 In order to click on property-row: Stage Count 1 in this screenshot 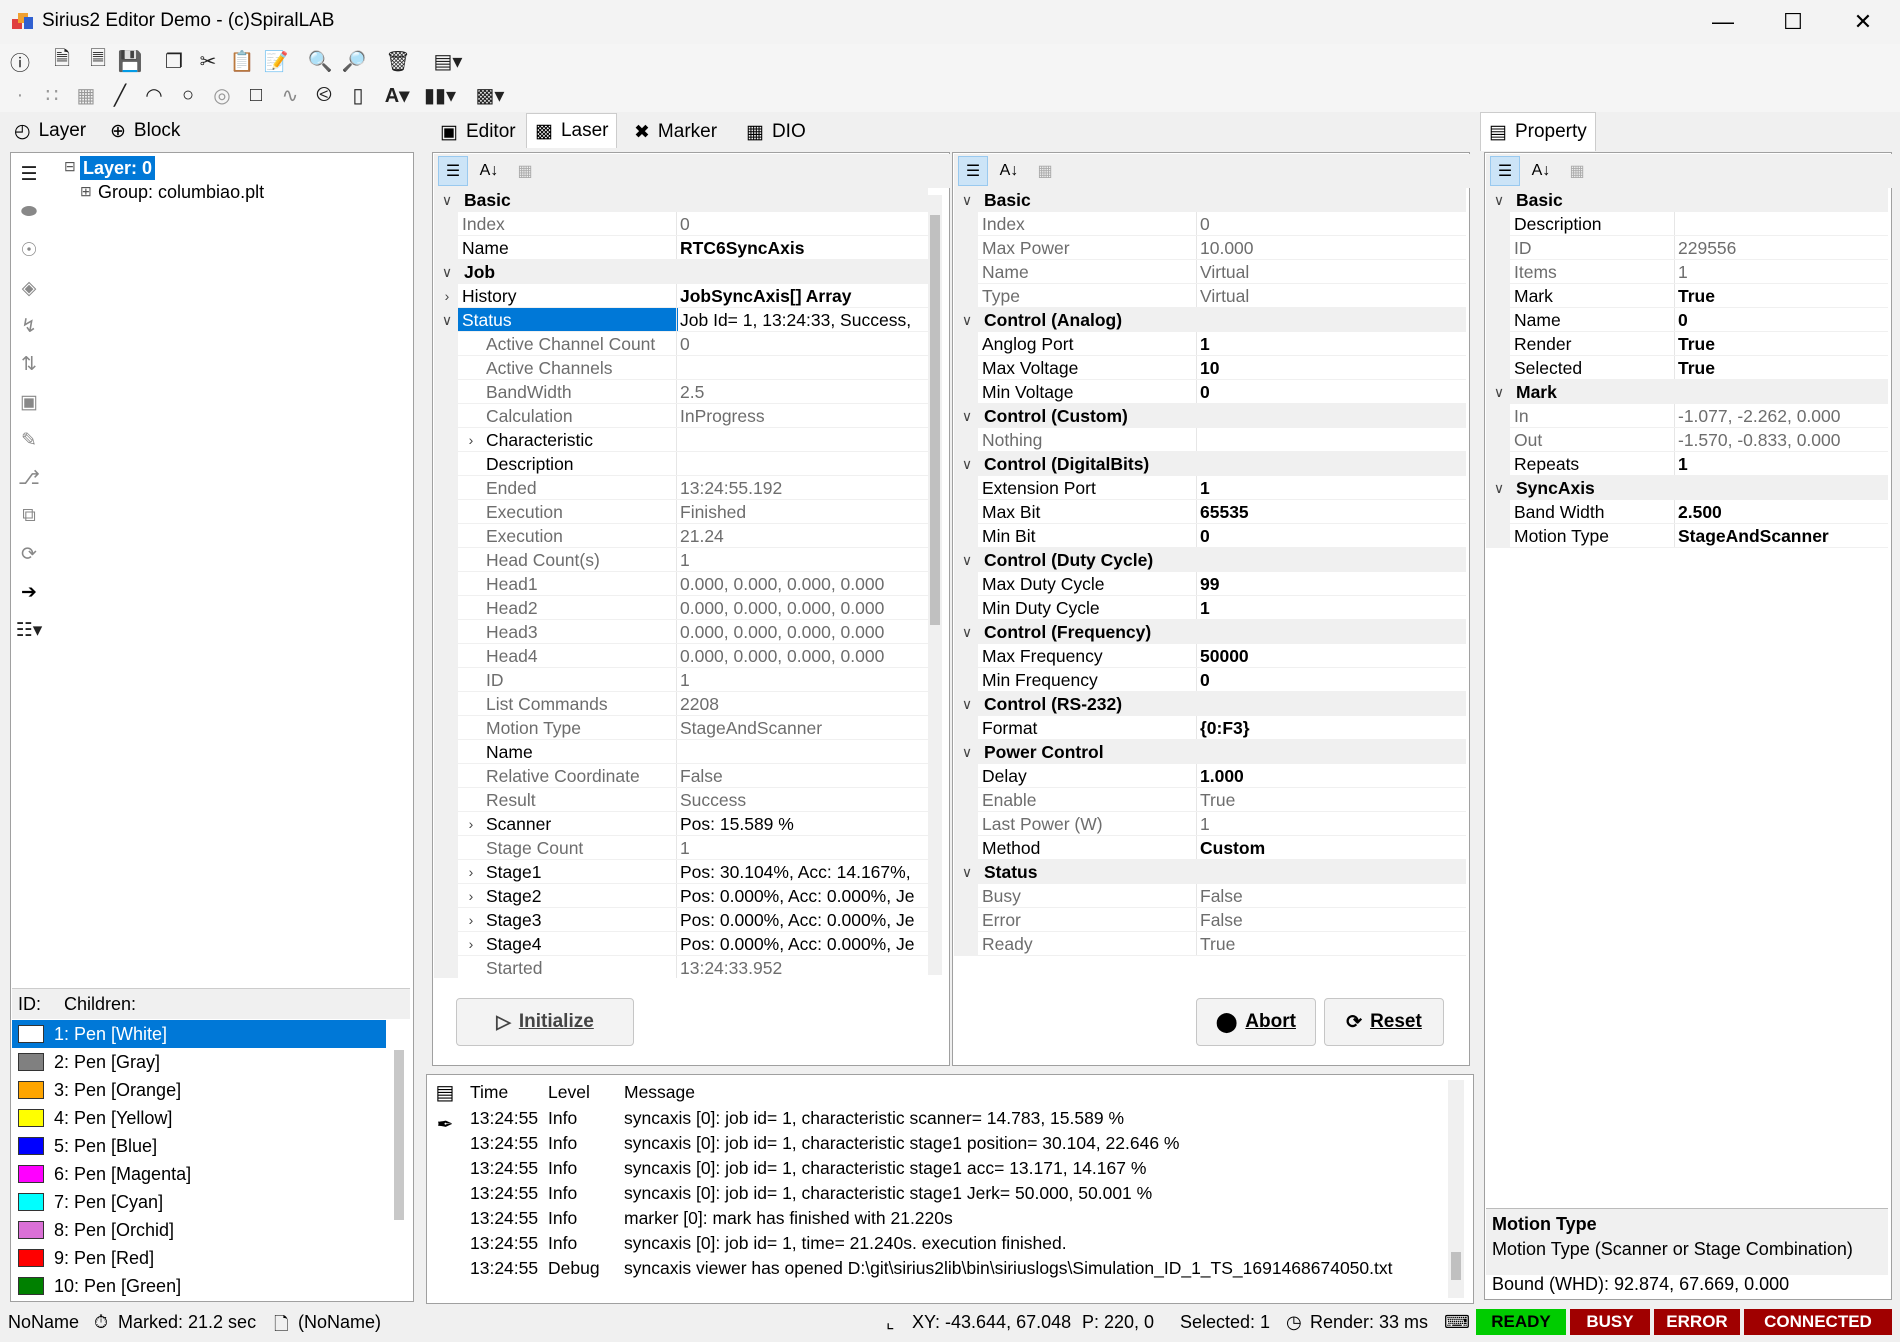, I will do `click(681, 848)`.